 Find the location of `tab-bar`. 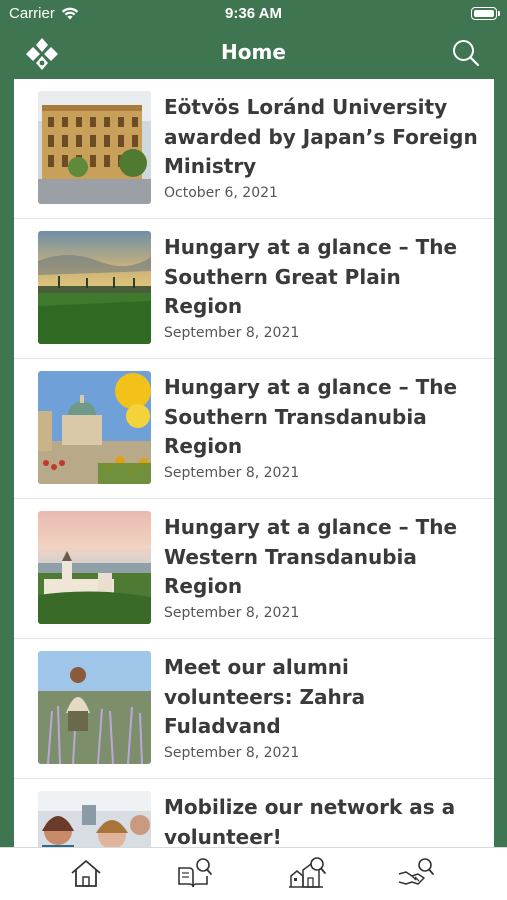

tab-bar is located at coordinates (253, 873).